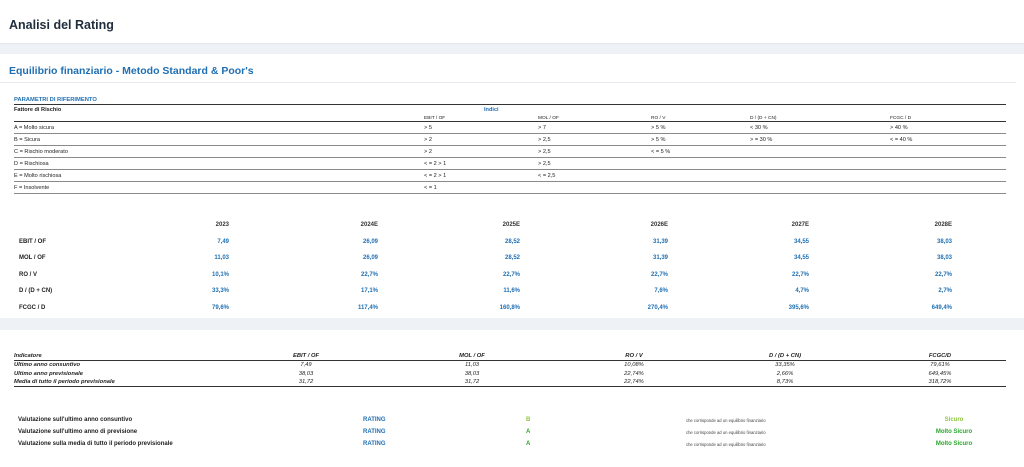 Image resolution: width=1024 pixels, height=467 pixels. Describe the element at coordinates (367, 307) in the screenshot. I see `index-value: 117,4%` at that location.